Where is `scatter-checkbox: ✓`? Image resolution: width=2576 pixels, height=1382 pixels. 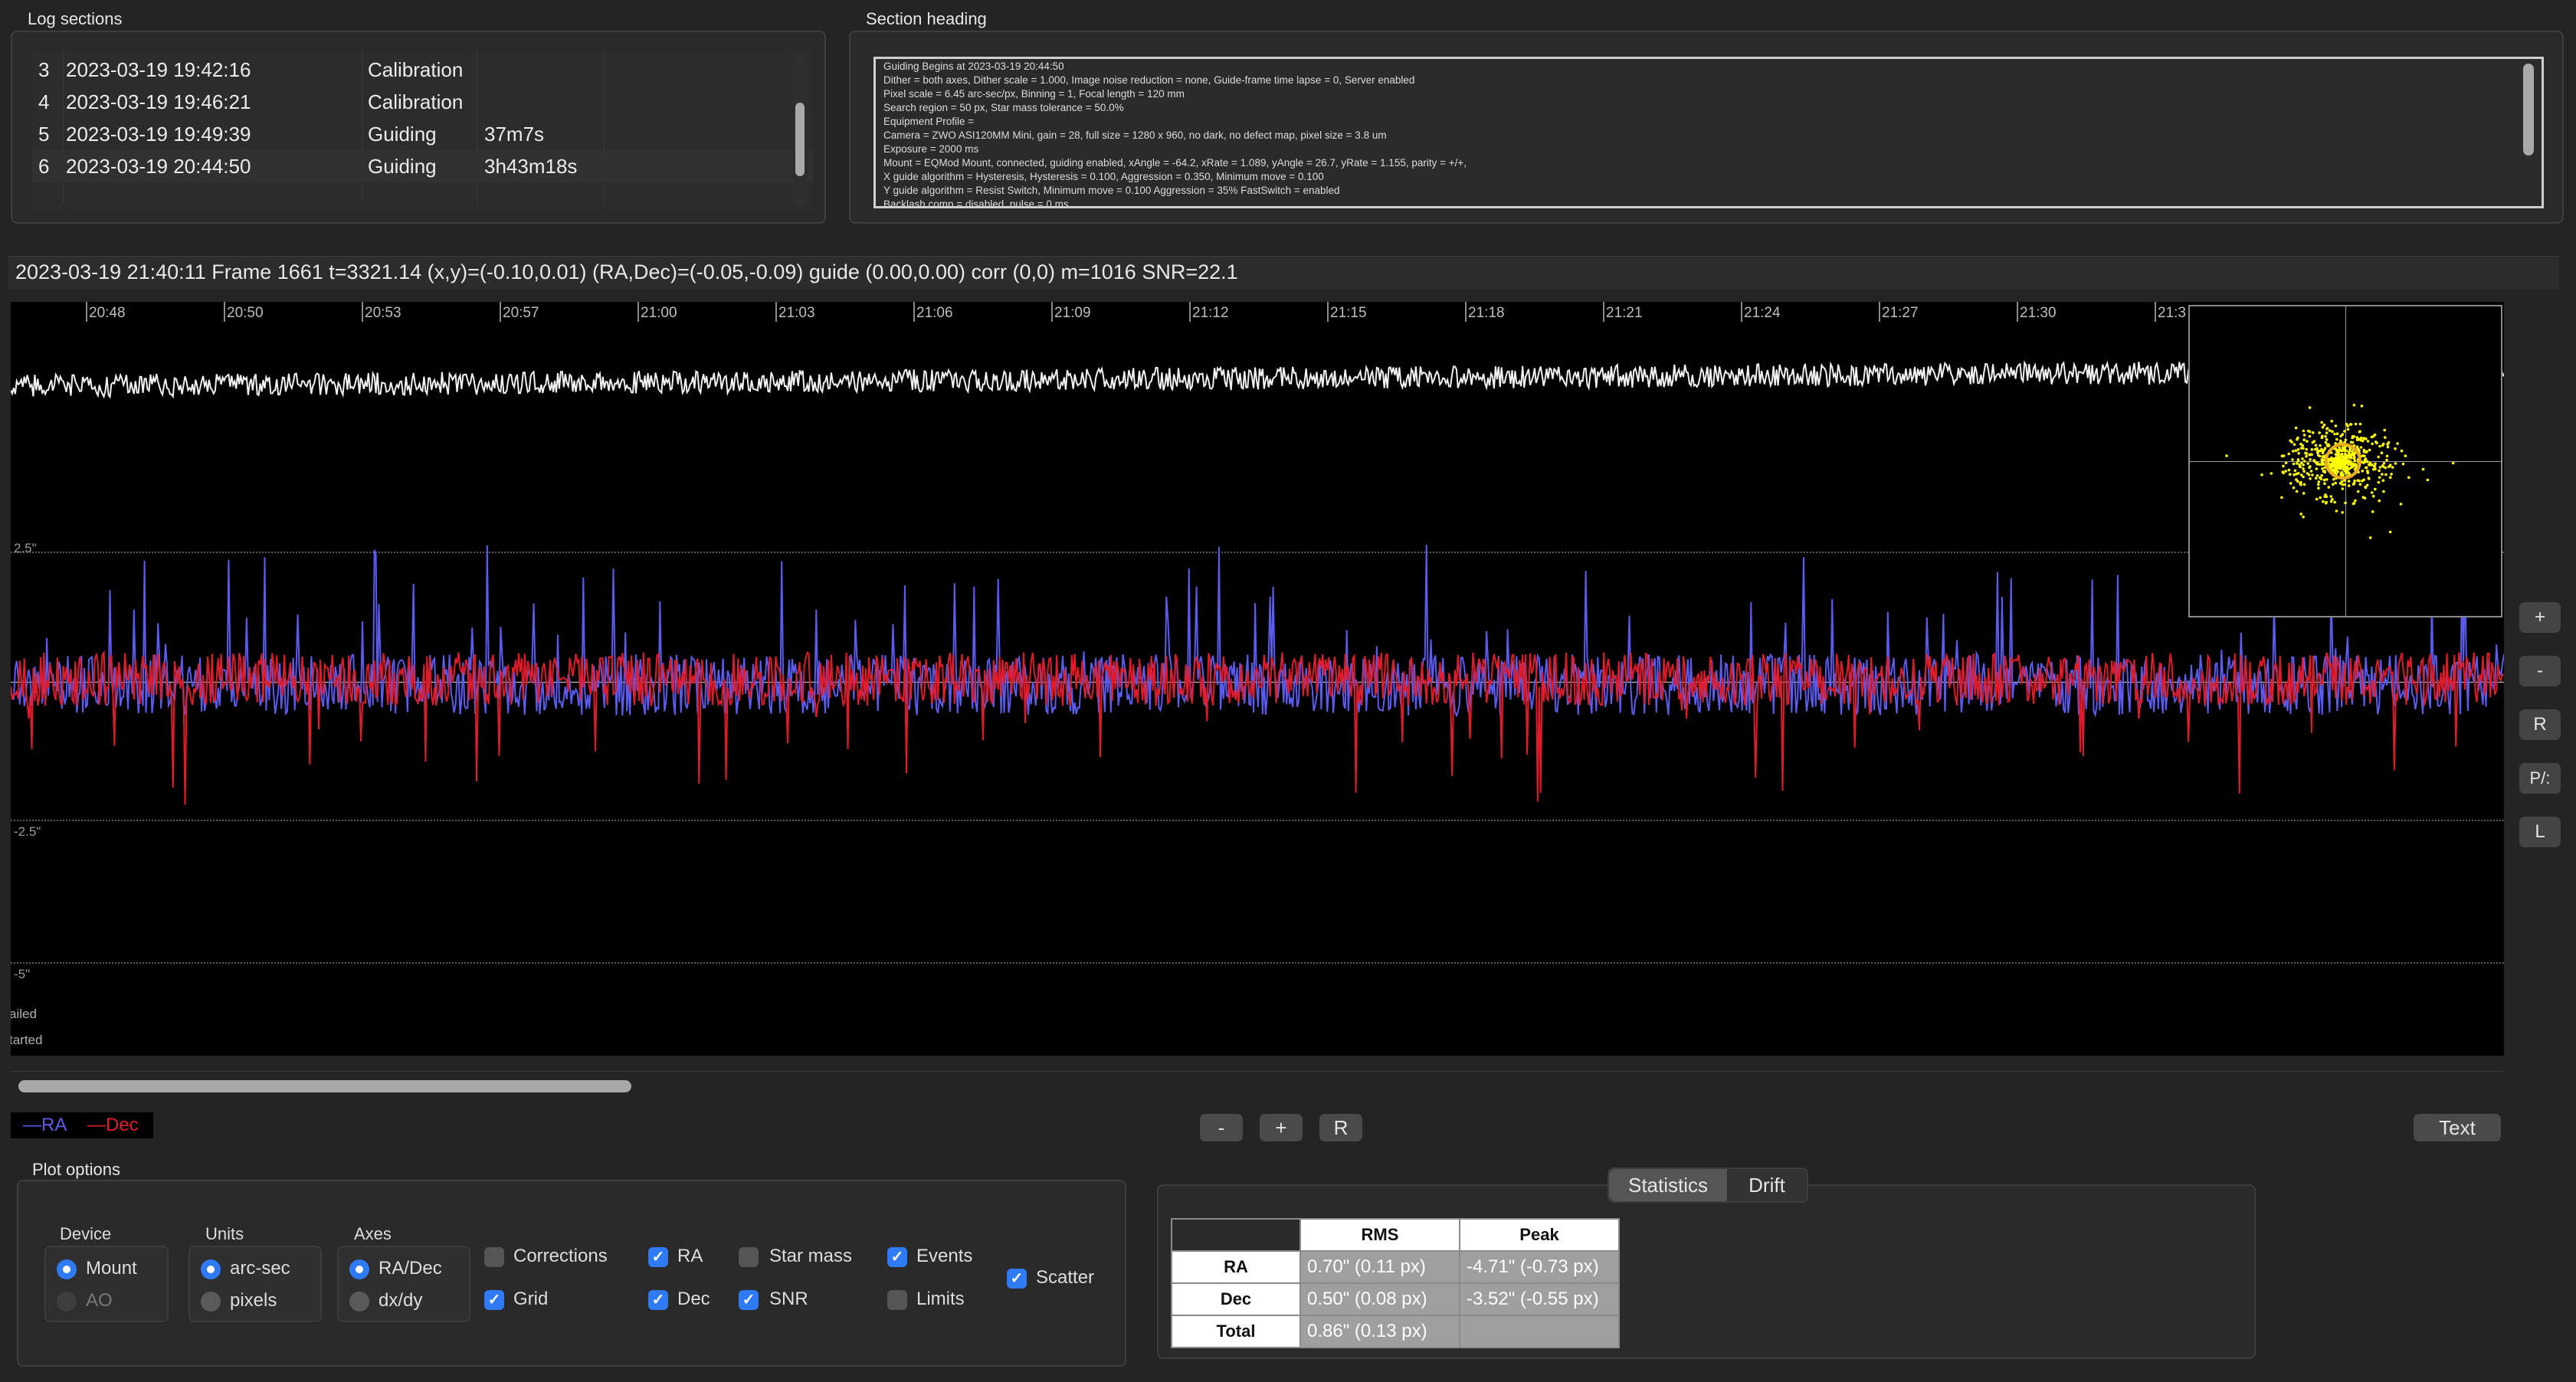 scatter-checkbox: ✓ is located at coordinates (1017, 1279).